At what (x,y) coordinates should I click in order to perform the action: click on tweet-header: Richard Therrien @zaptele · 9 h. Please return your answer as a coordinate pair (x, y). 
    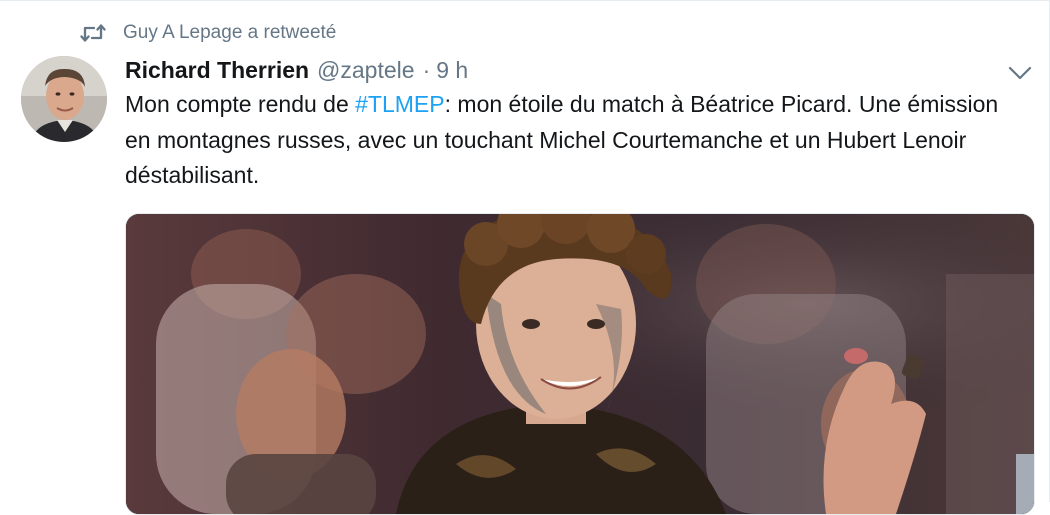
    Looking at the image, I should click on (296, 70).